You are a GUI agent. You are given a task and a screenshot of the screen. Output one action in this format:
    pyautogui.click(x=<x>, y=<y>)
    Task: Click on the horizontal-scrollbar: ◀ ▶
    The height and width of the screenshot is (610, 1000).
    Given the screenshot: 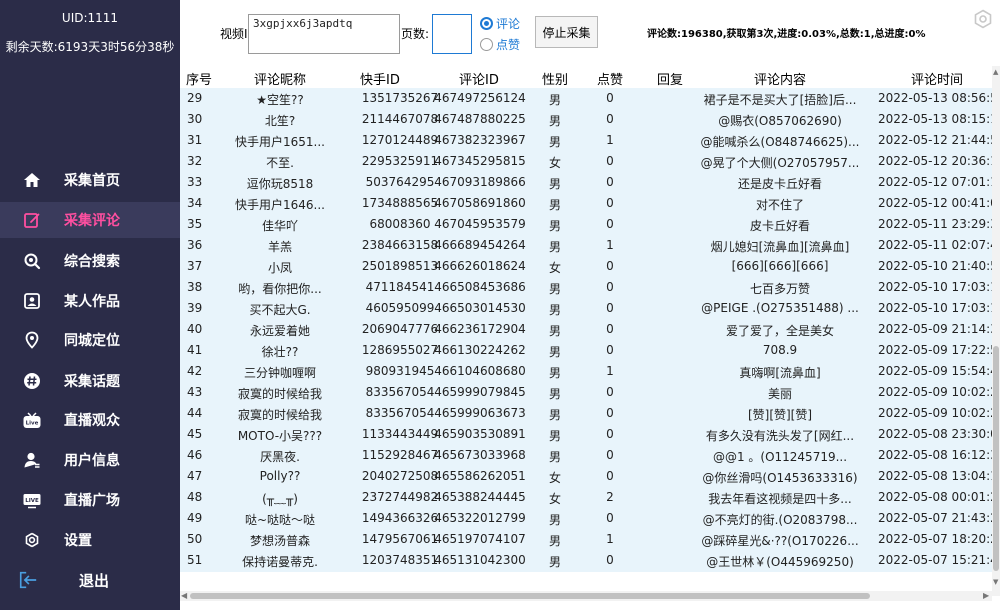 What is the action you would take?
    pyautogui.click(x=586, y=596)
    